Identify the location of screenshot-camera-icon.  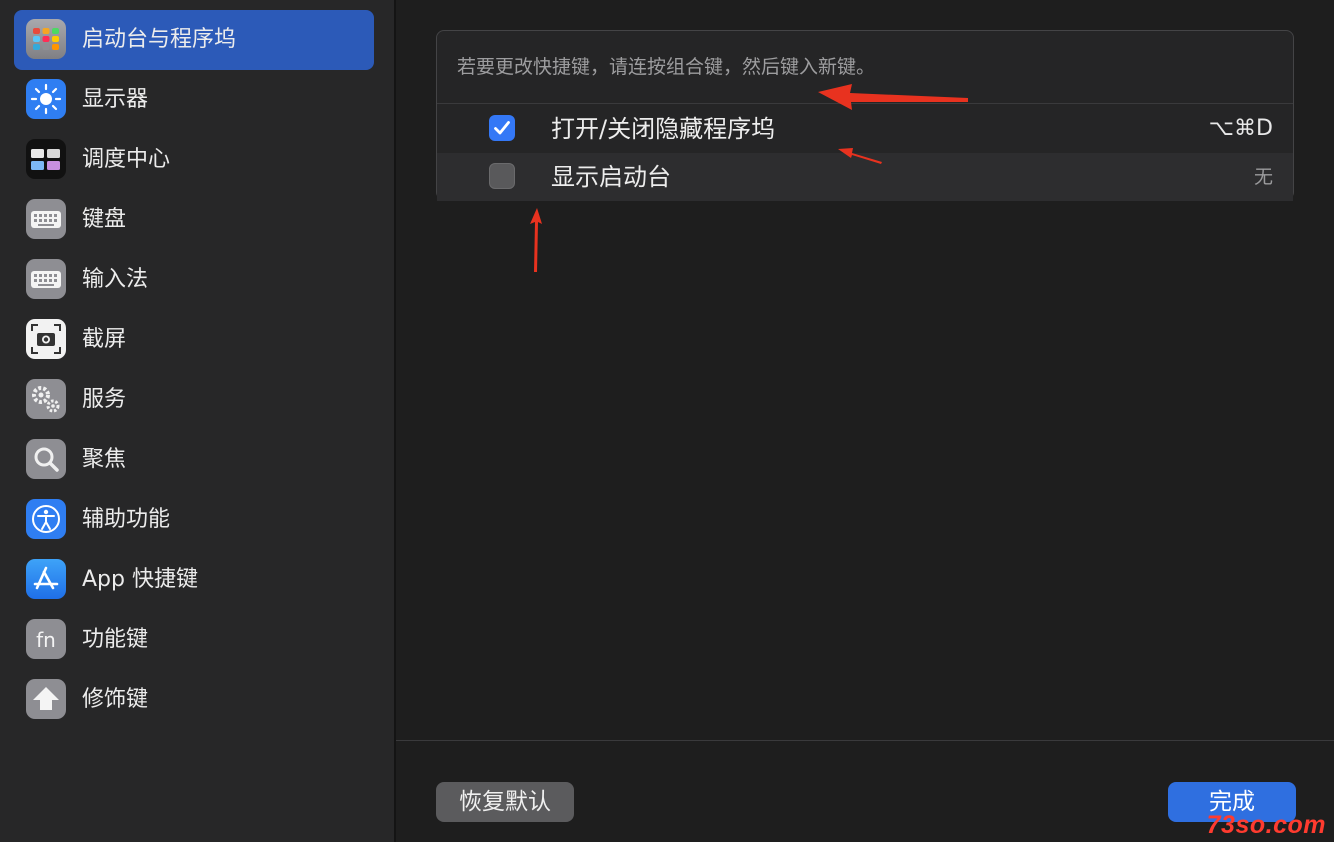
(46, 339).